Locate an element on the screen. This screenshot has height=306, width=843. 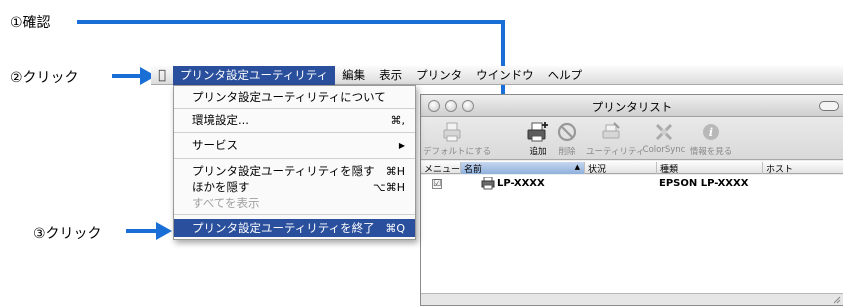
info-label: 情報を見る is located at coordinates (711, 152).